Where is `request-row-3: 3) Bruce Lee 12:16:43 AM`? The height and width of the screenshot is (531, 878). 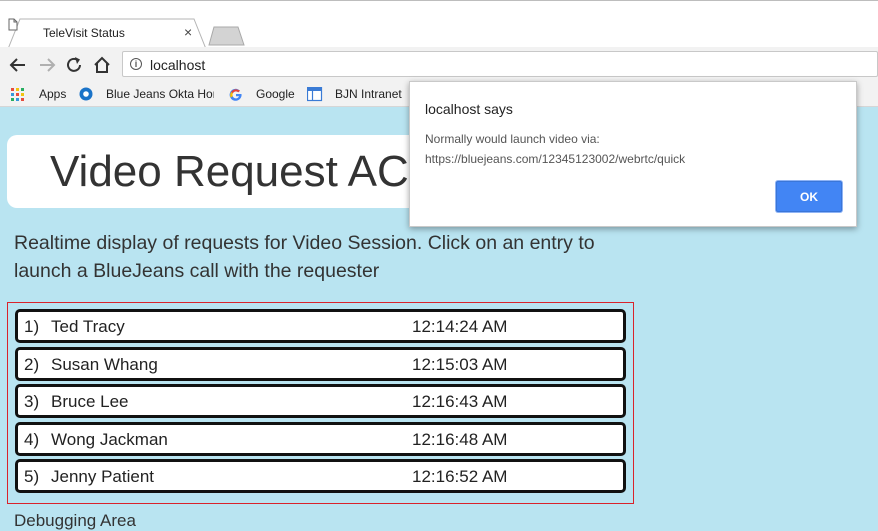
request-row-3: 3) Bruce Lee 12:16:43 AM is located at coordinates (320, 401).